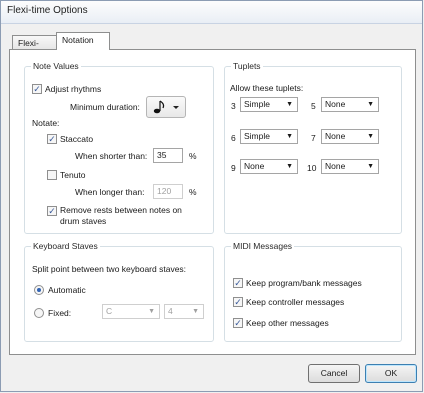 This screenshot has height=393, width=424. What do you see at coordinates (287, 323) in the screenshot?
I see `keep-other-label: Keep other messages` at bounding box center [287, 323].